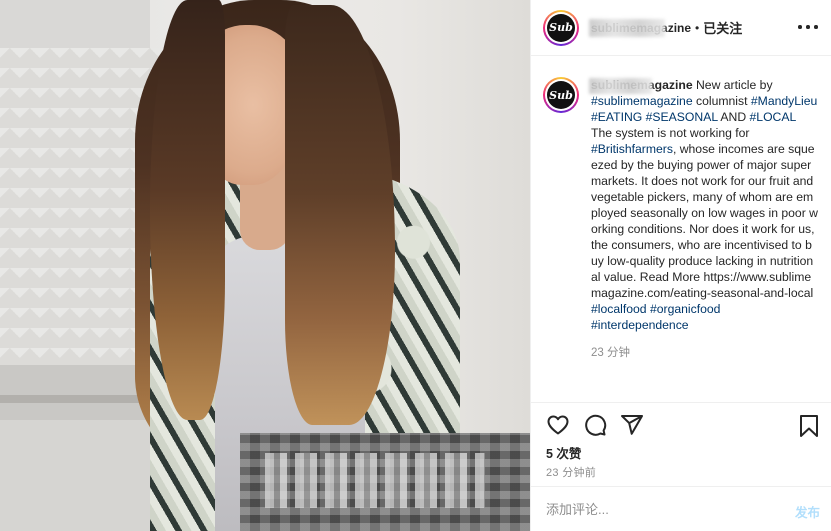 The width and height of the screenshot is (831, 531). What do you see at coordinates (734, 85) in the screenshot?
I see `caption-intro: New article by` at bounding box center [734, 85].